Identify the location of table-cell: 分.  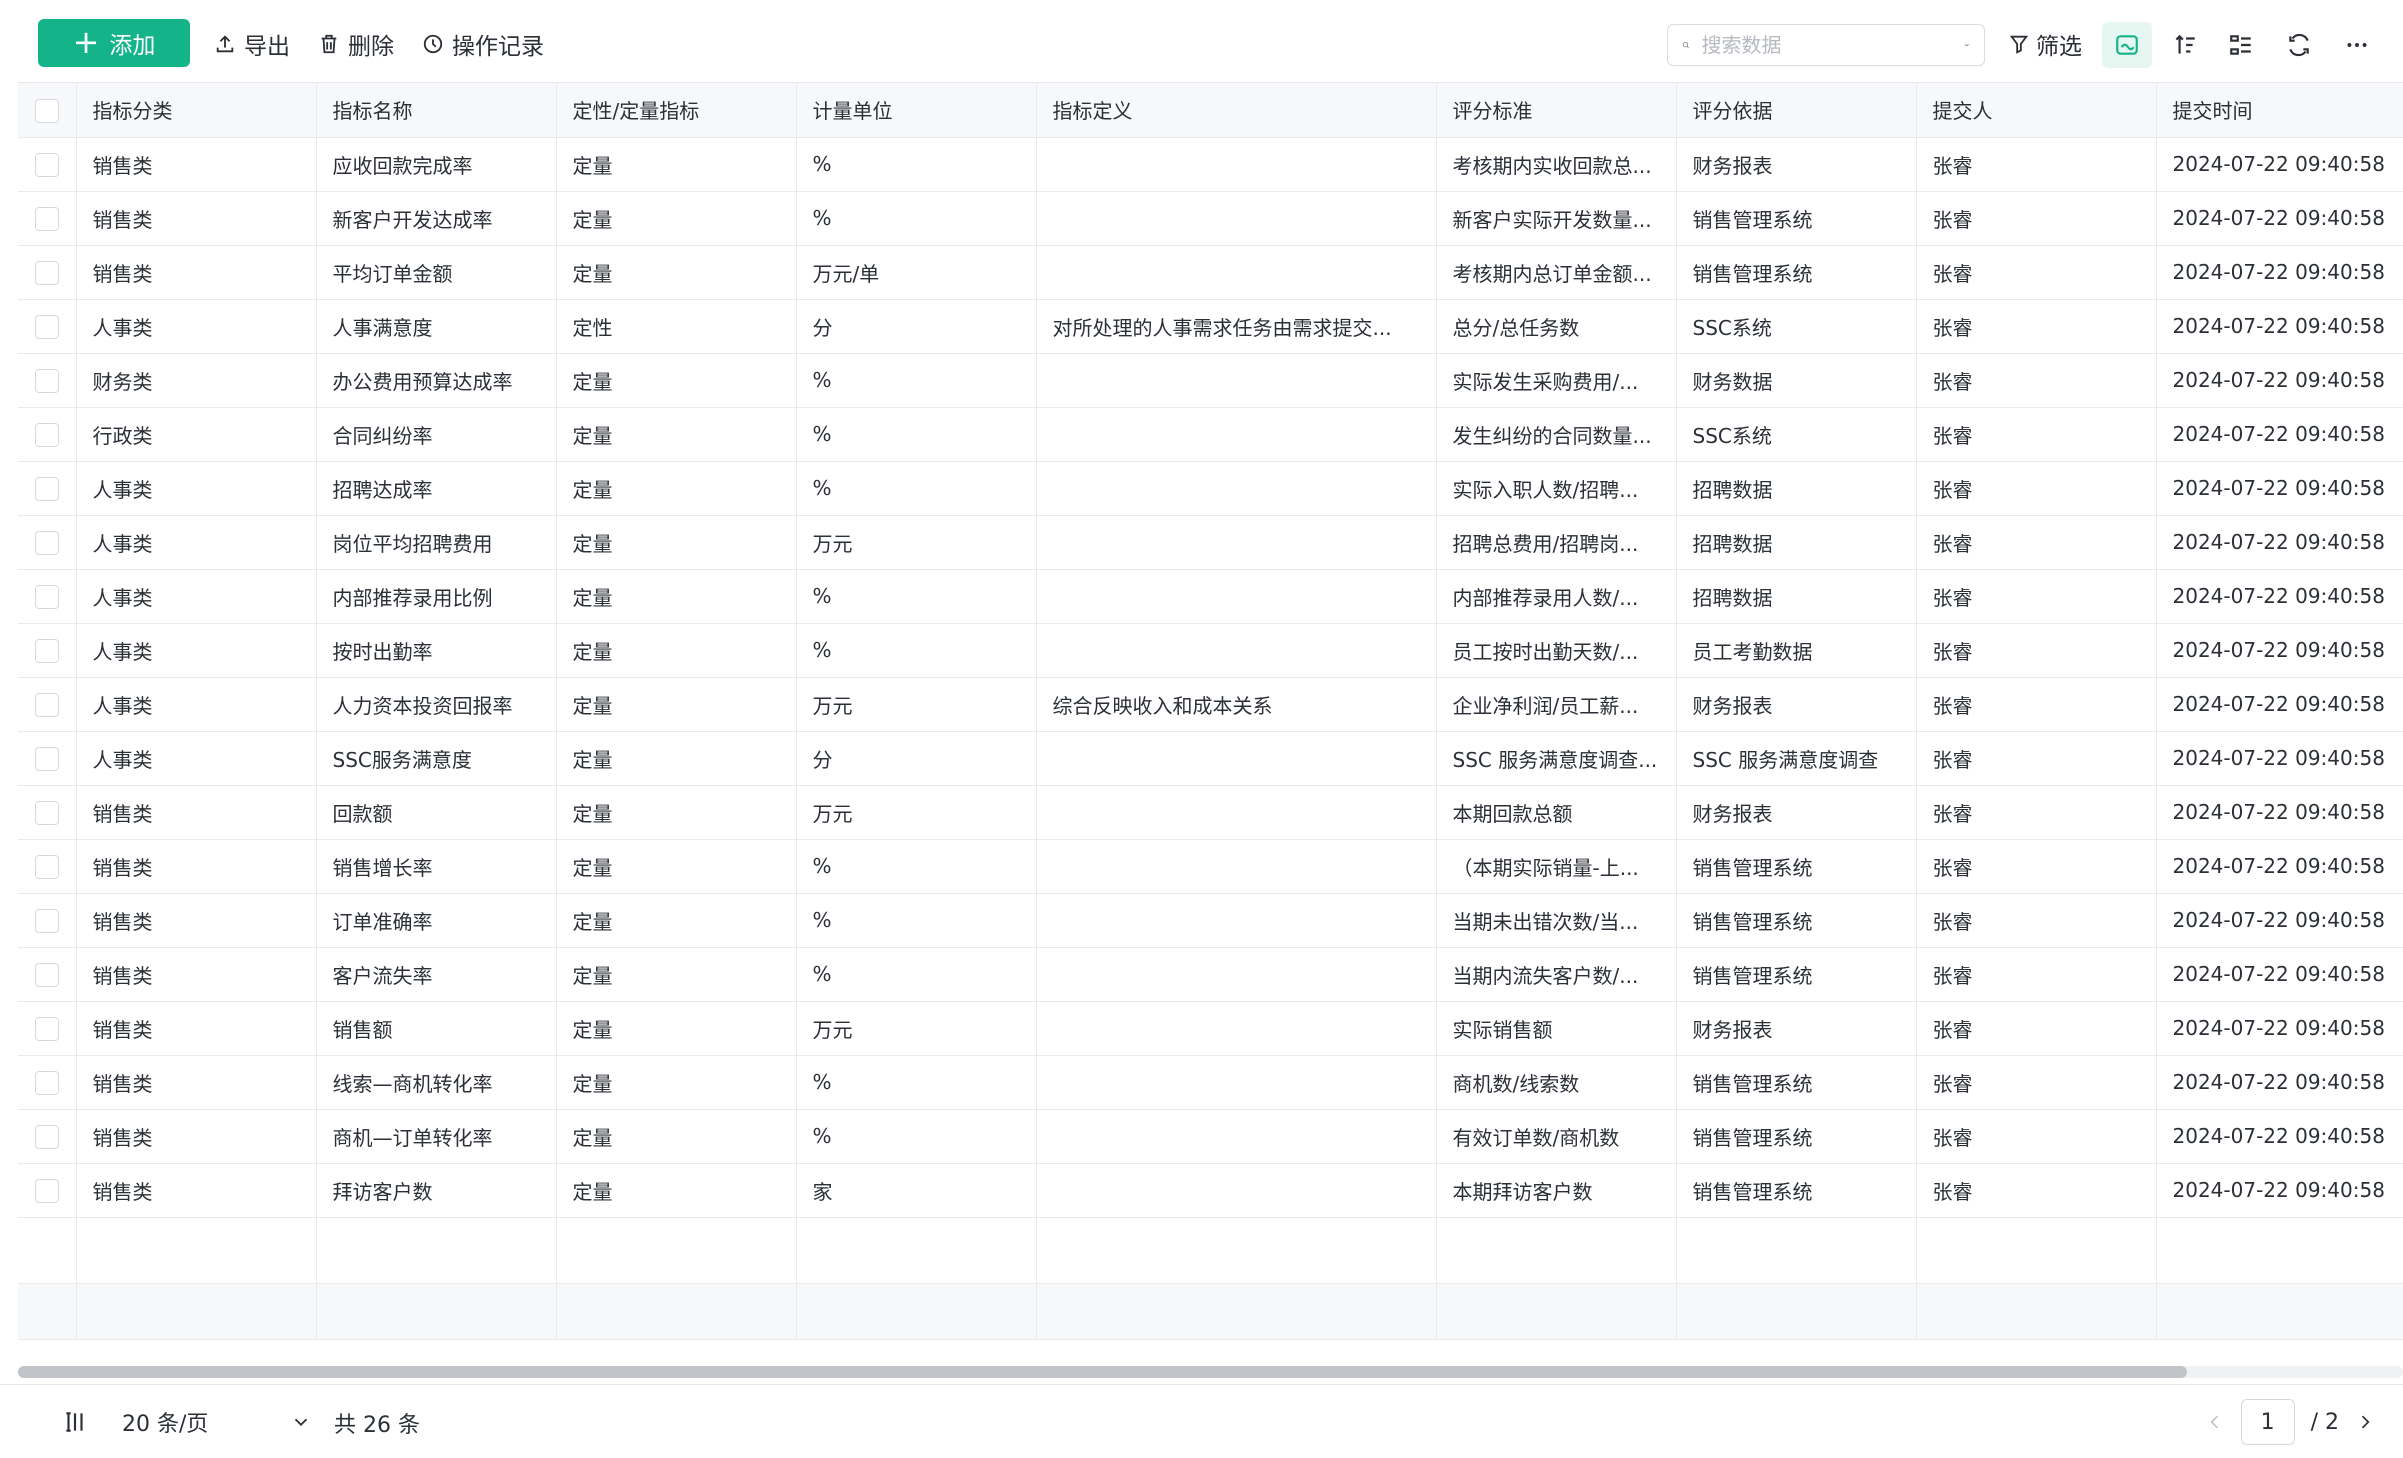
(916, 326).